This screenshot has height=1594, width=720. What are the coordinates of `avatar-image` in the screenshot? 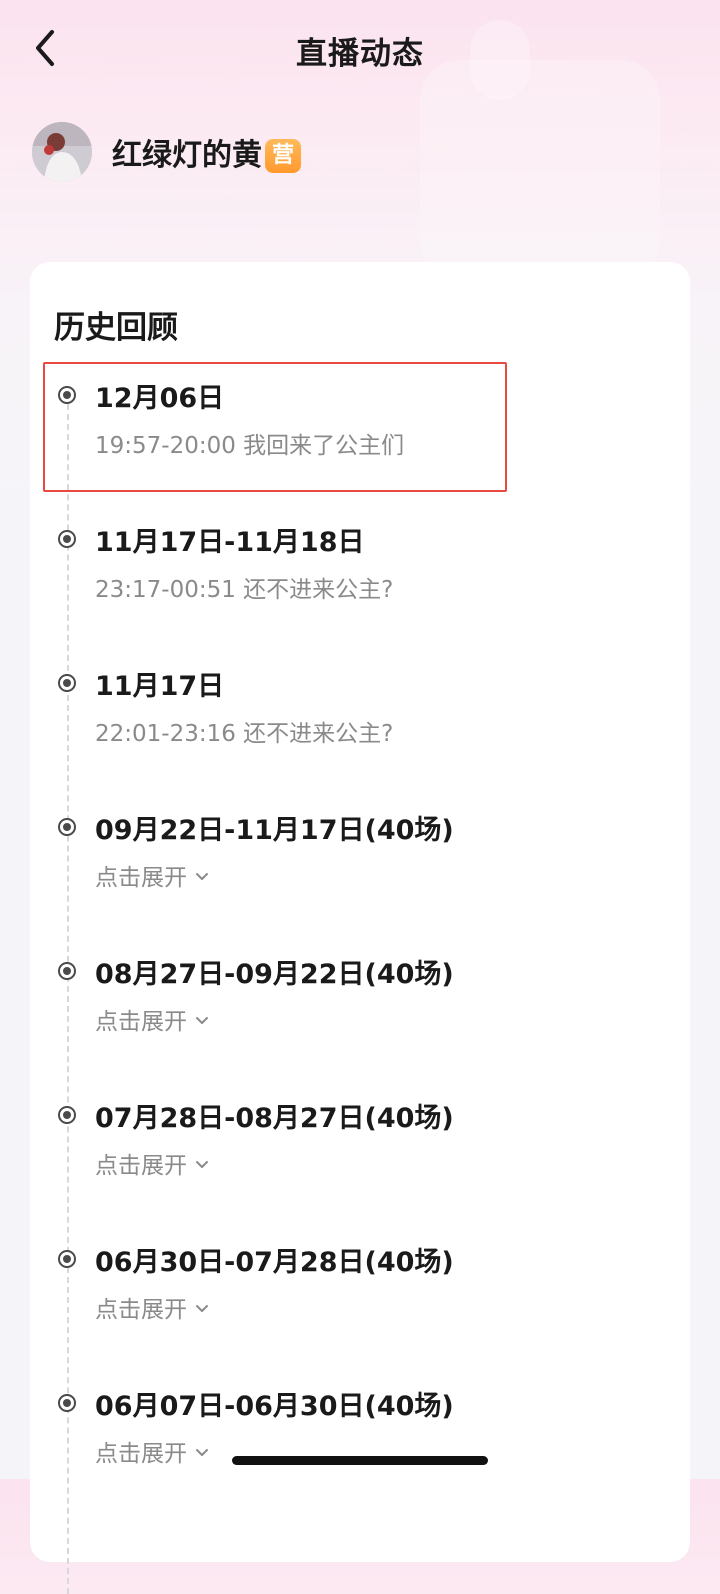 It's located at (62, 152).